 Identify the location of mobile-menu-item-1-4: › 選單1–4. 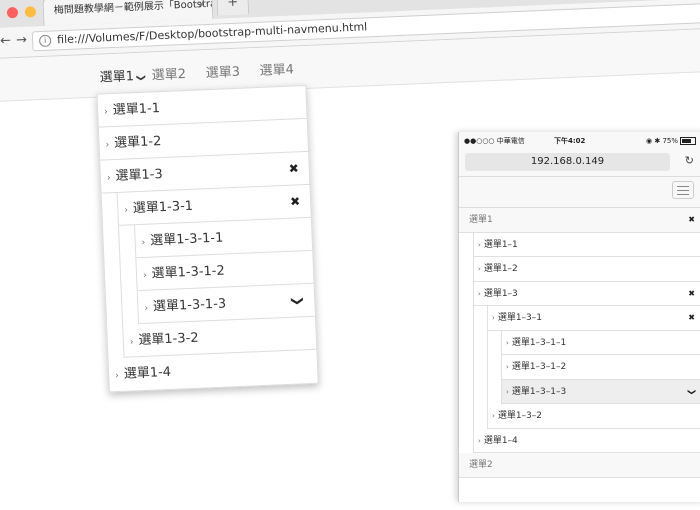
(587, 441).